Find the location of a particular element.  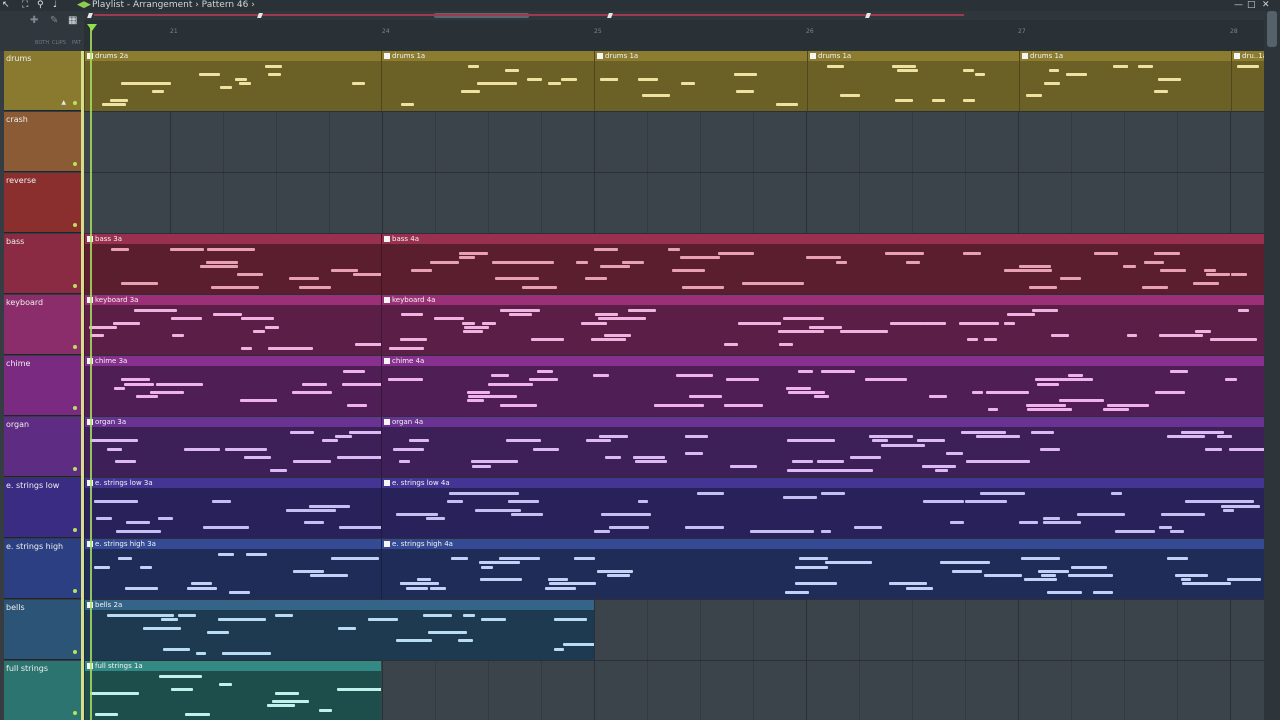

track-lane: e. strings high 3a e. strings high 4a is located at coordinates (674, 569).